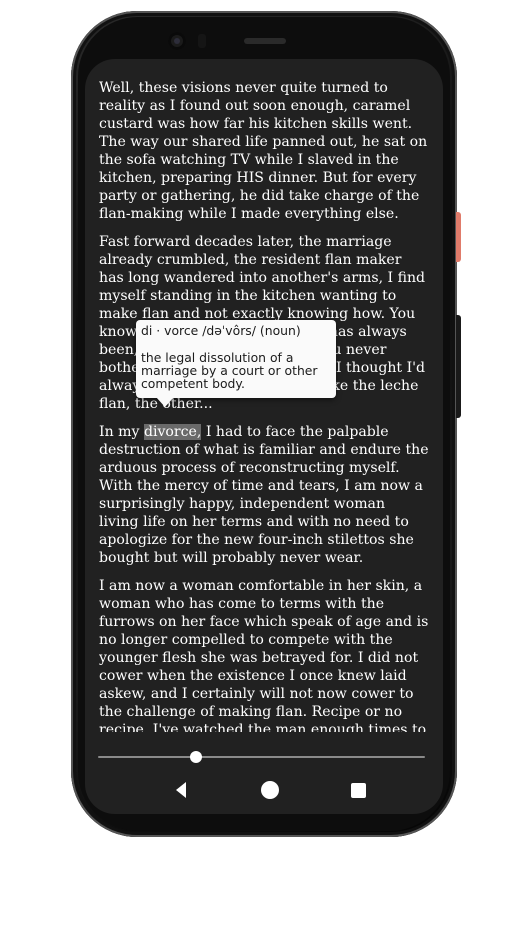 The image size is (512, 952). I want to click on pronunciation: di · vorce /dəˈvôrs/ (noun), so click(221, 330).